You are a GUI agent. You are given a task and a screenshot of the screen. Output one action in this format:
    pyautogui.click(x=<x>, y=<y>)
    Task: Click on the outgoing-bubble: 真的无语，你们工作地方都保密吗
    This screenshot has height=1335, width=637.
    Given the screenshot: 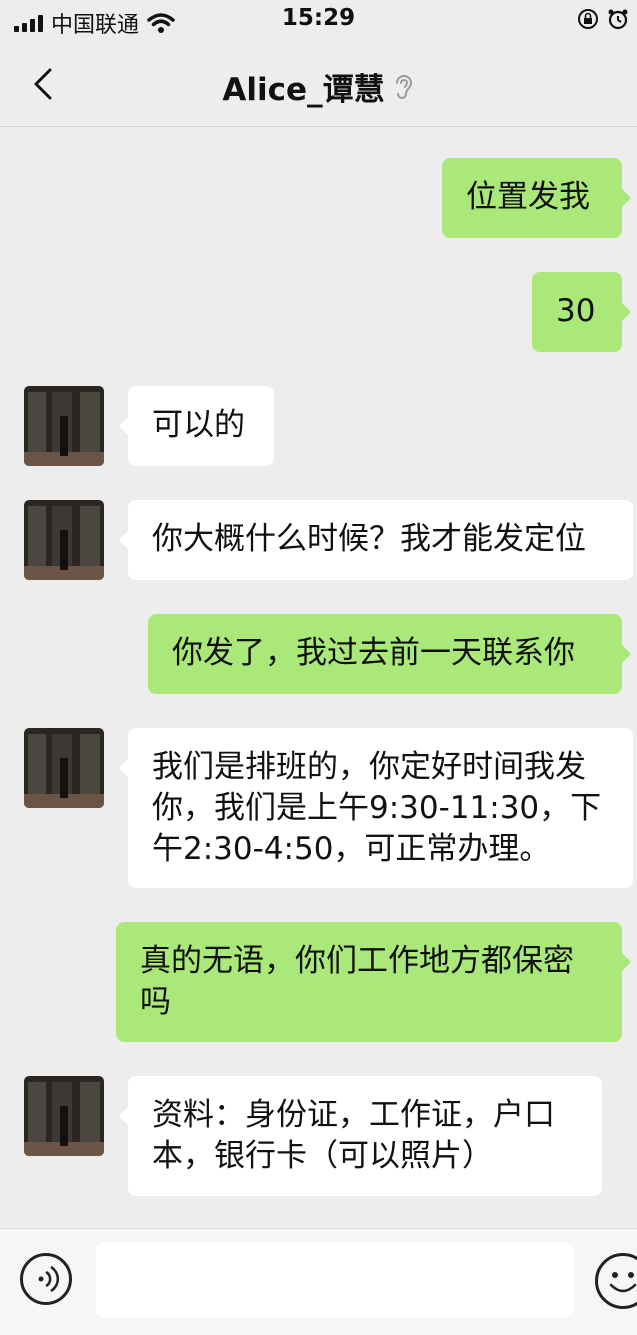 What is the action you would take?
    pyautogui.click(x=373, y=982)
    